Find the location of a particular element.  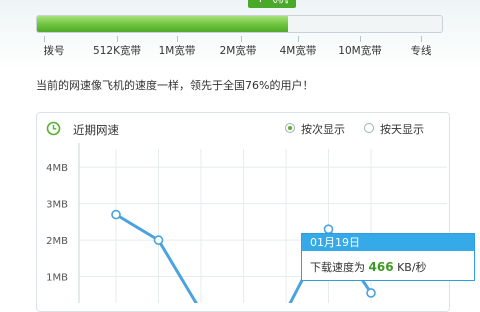

tooltip-prefix: 下载速度为 is located at coordinates (337, 267).